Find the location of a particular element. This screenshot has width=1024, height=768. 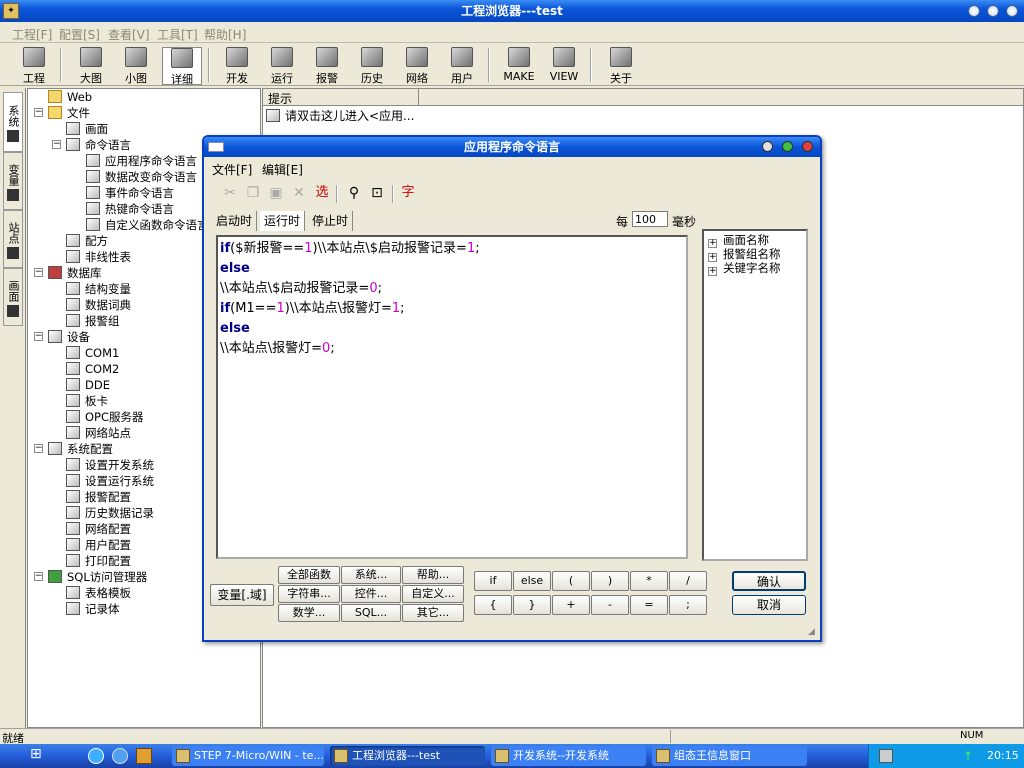

tree-item-network-config: 网络配置 is located at coordinates (98, 529).